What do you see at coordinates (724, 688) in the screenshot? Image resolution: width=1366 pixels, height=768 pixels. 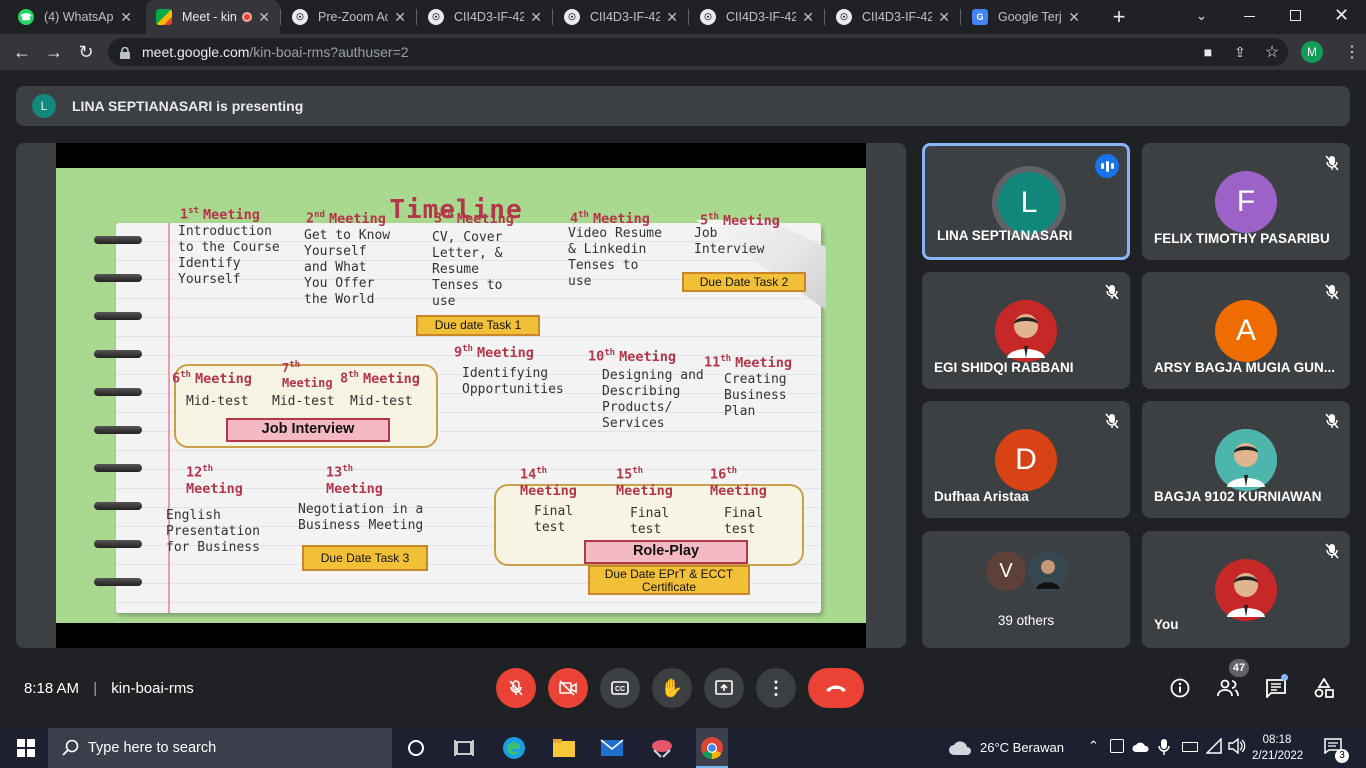 I see `present-now-button` at bounding box center [724, 688].